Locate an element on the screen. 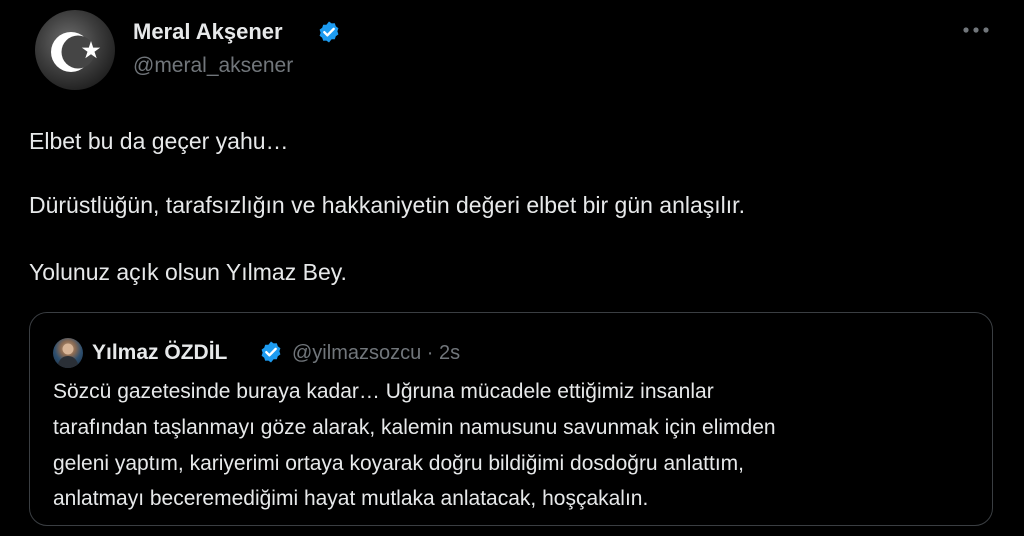 This screenshot has height=536, width=1024. quoted-tweet-meta: @yilmazsozcu · 2s is located at coordinates (376, 353).